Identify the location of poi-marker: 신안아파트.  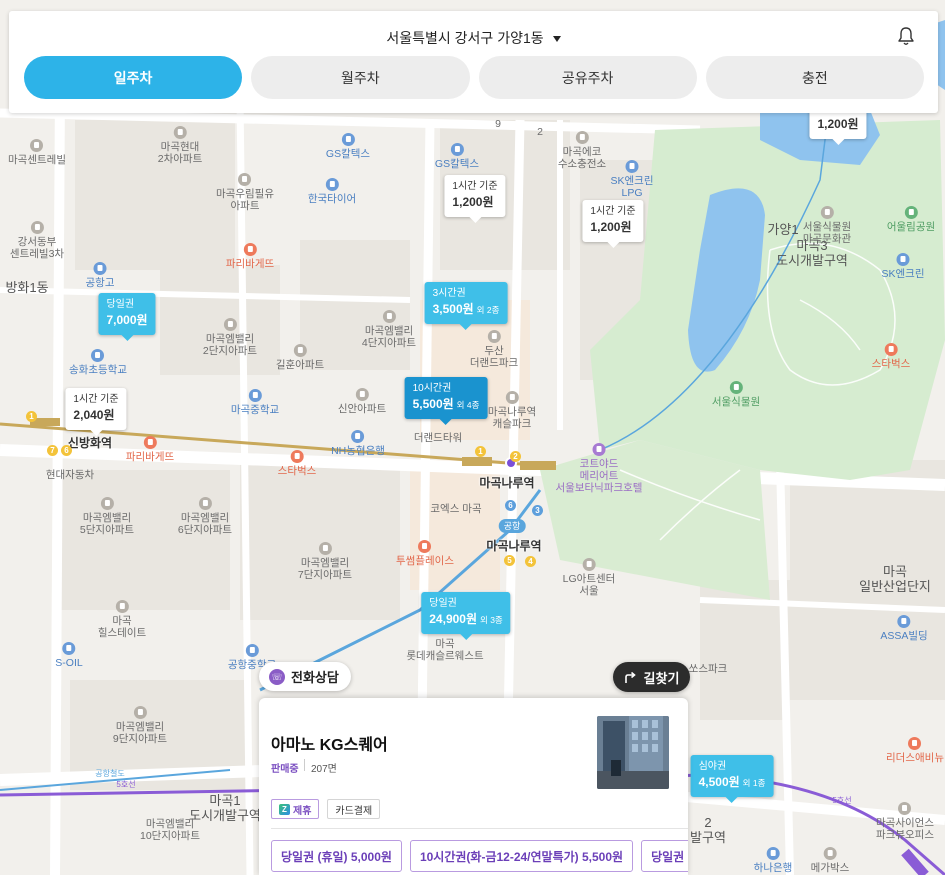
(362, 401).